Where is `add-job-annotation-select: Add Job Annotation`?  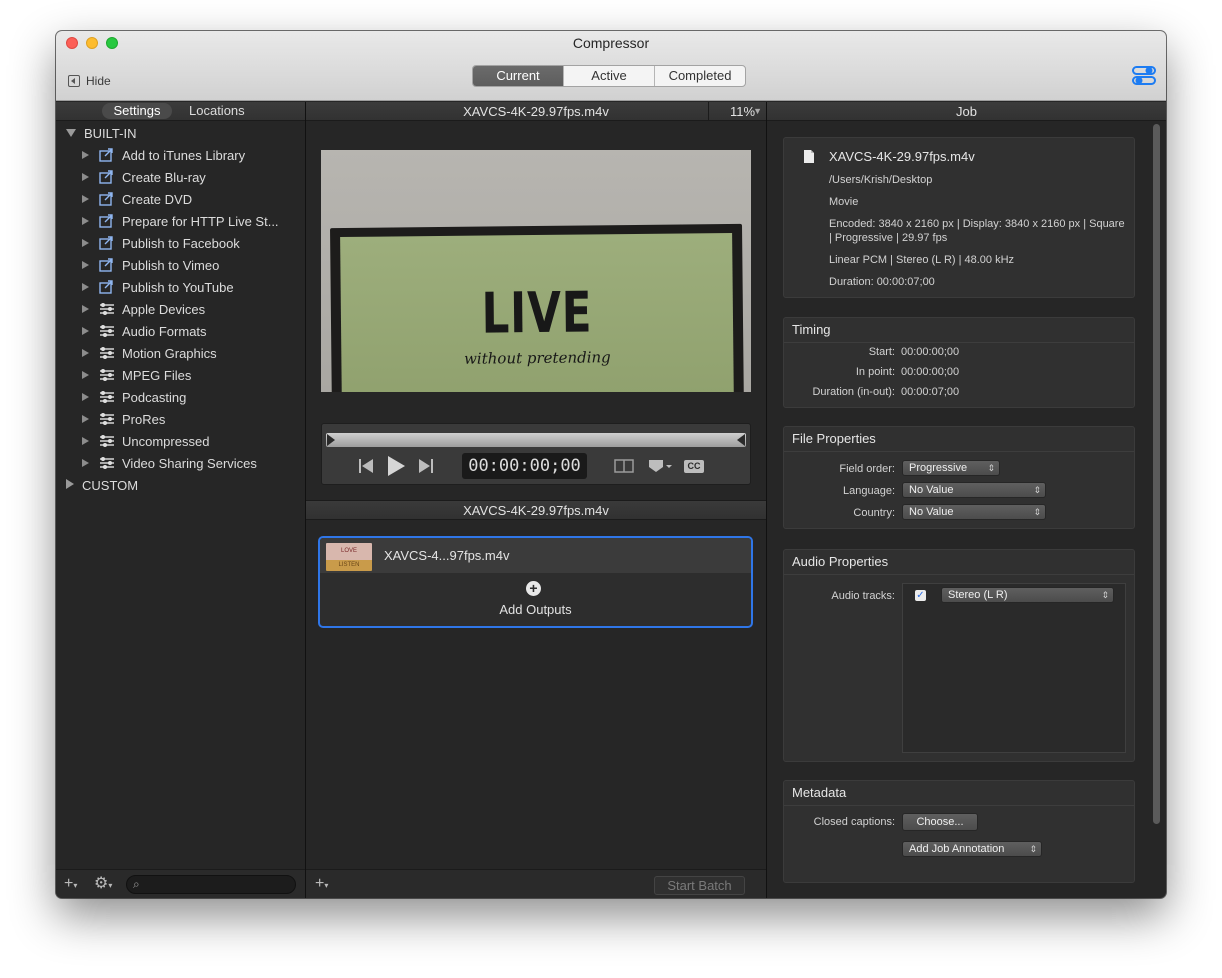
add-job-annotation-select: Add Job Annotation is located at coordinates (972, 849).